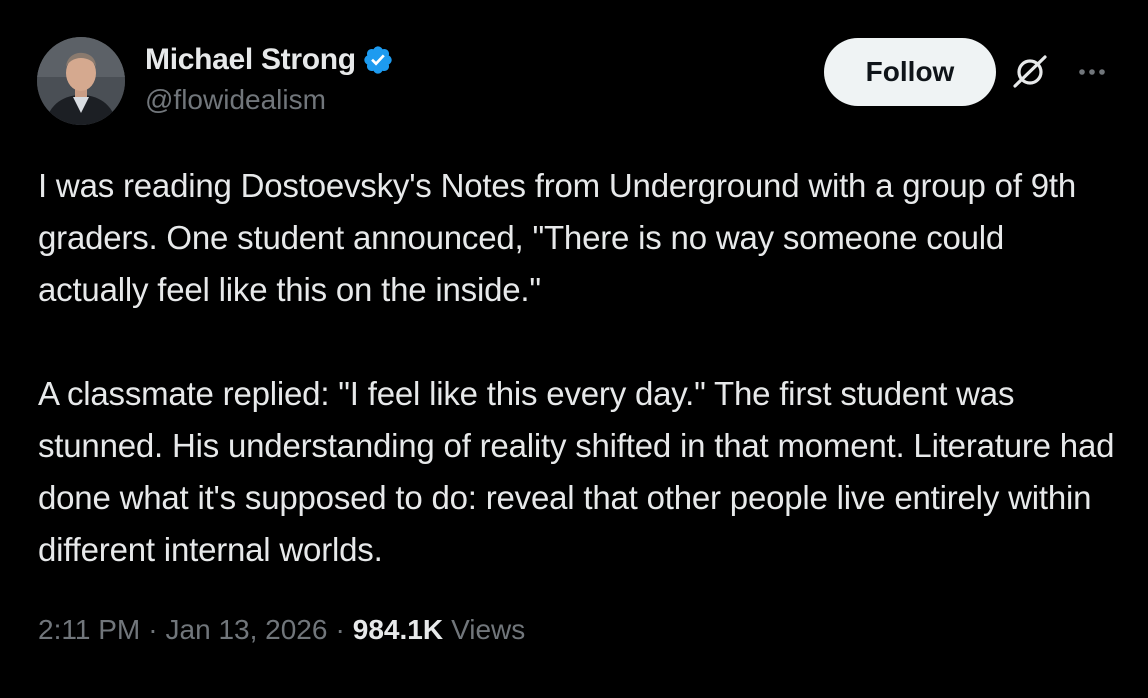 Image resolution: width=1148 pixels, height=698 pixels. I want to click on tweet-date: Jan 13, 2026, so click(247, 630).